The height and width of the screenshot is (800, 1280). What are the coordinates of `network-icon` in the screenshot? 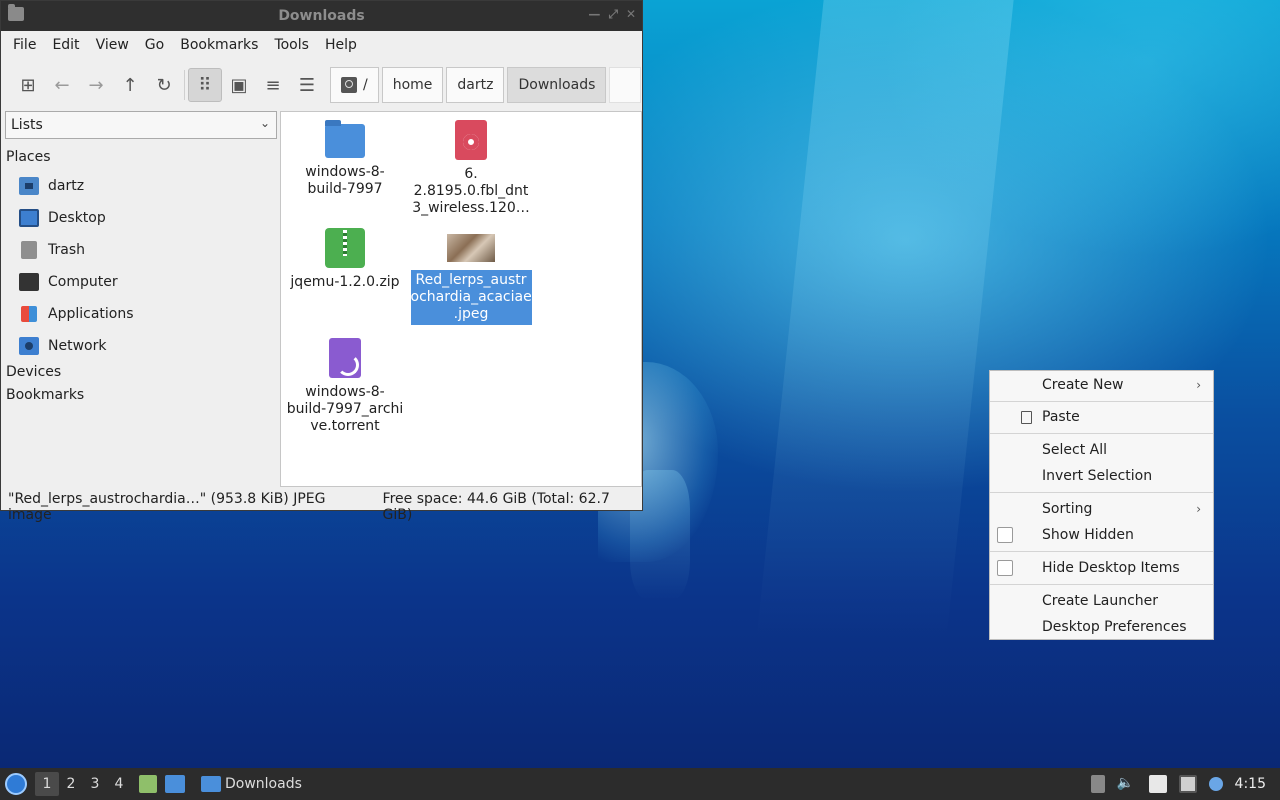 It's located at (29, 346).